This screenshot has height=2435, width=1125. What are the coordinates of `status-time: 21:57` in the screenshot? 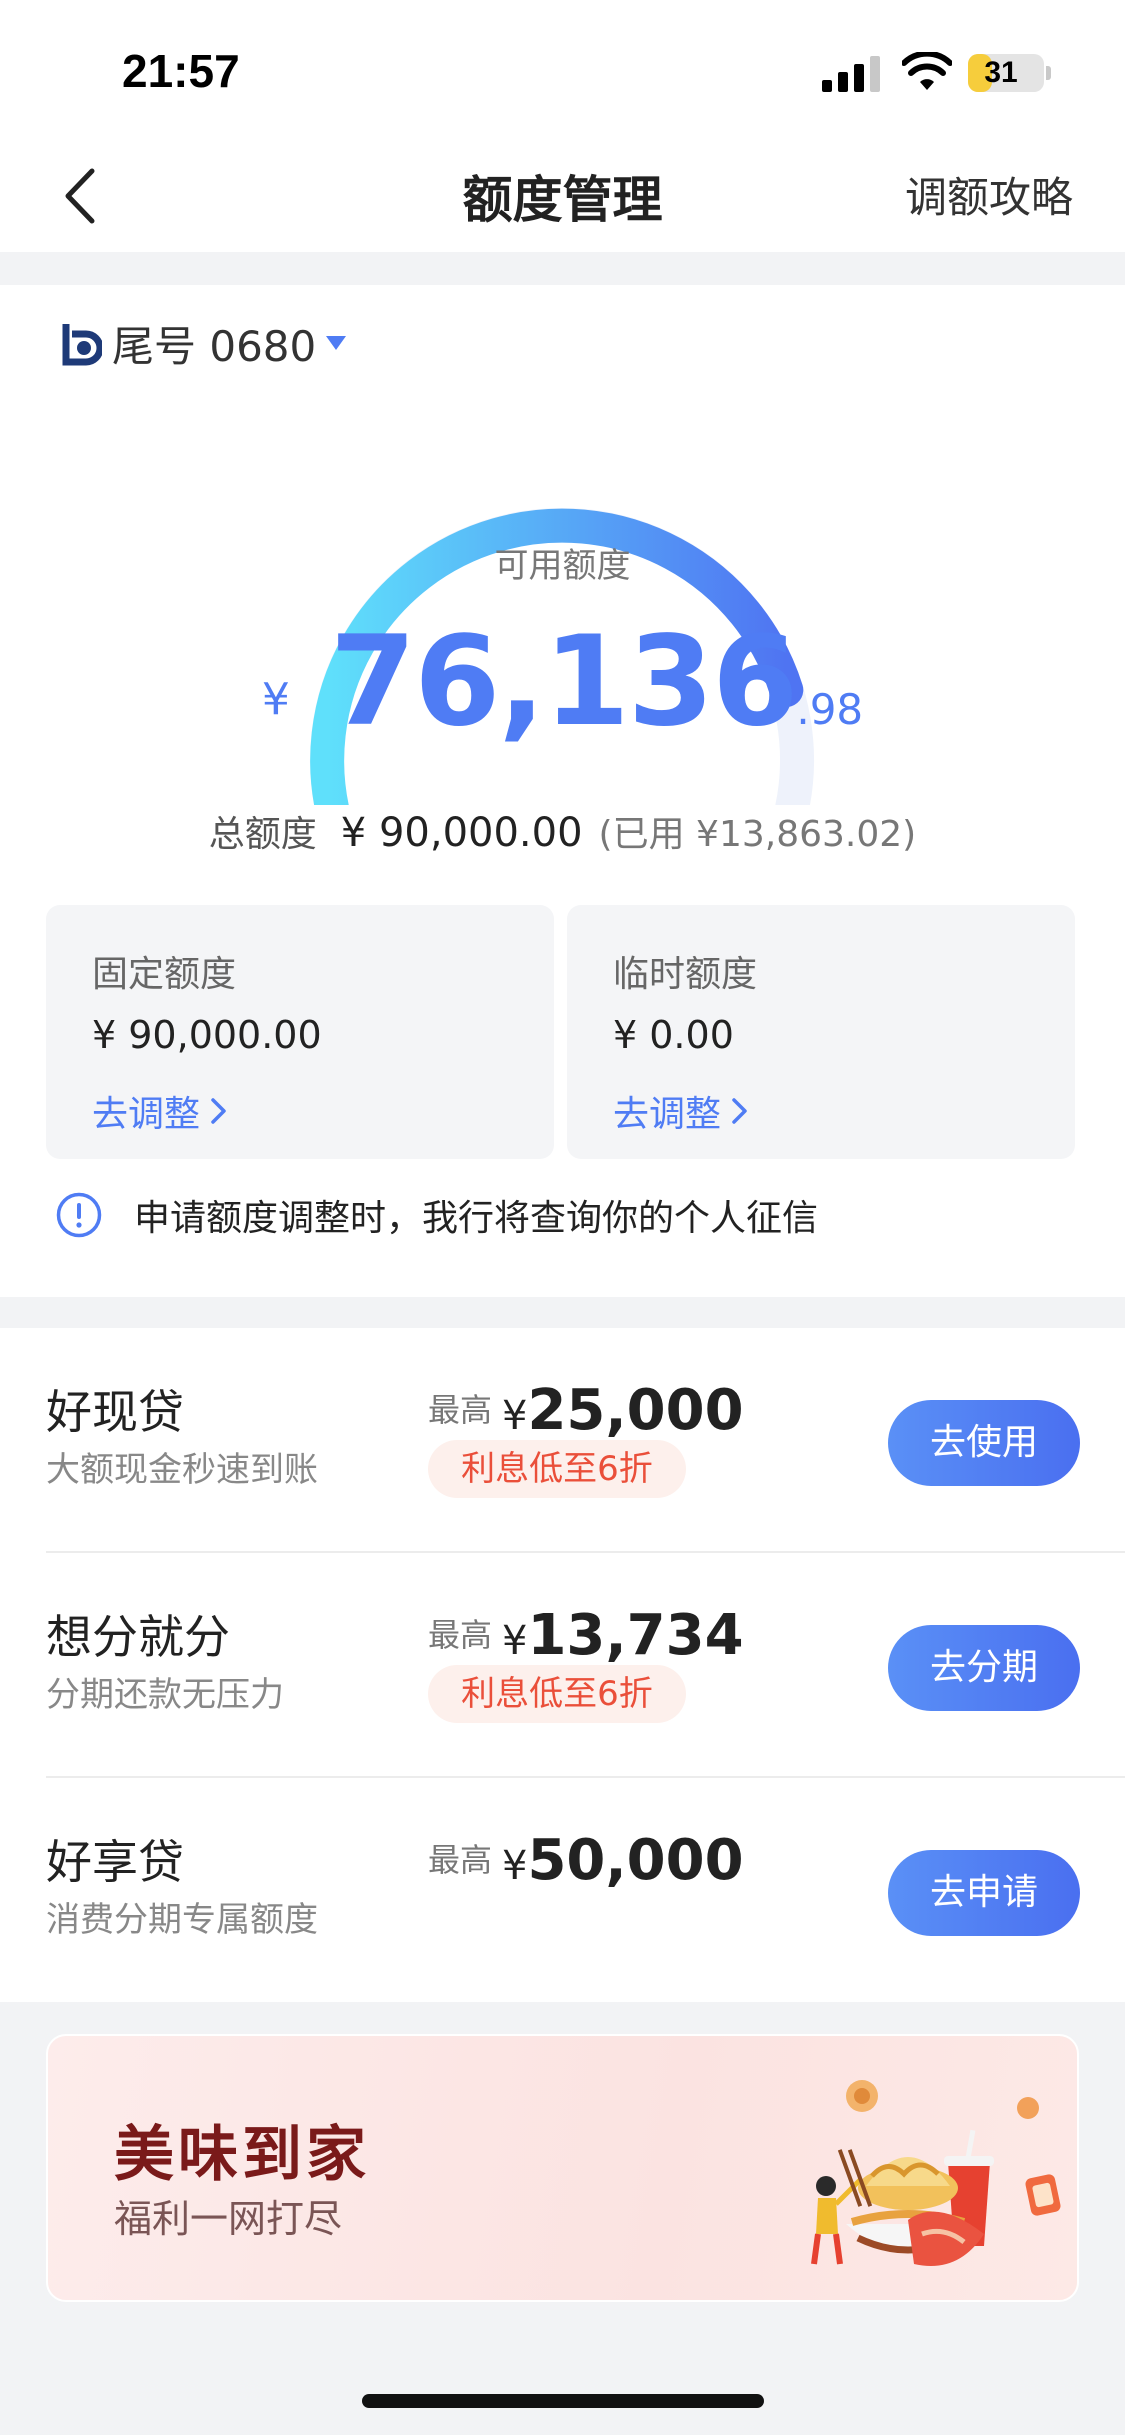 It's located at (181, 71).